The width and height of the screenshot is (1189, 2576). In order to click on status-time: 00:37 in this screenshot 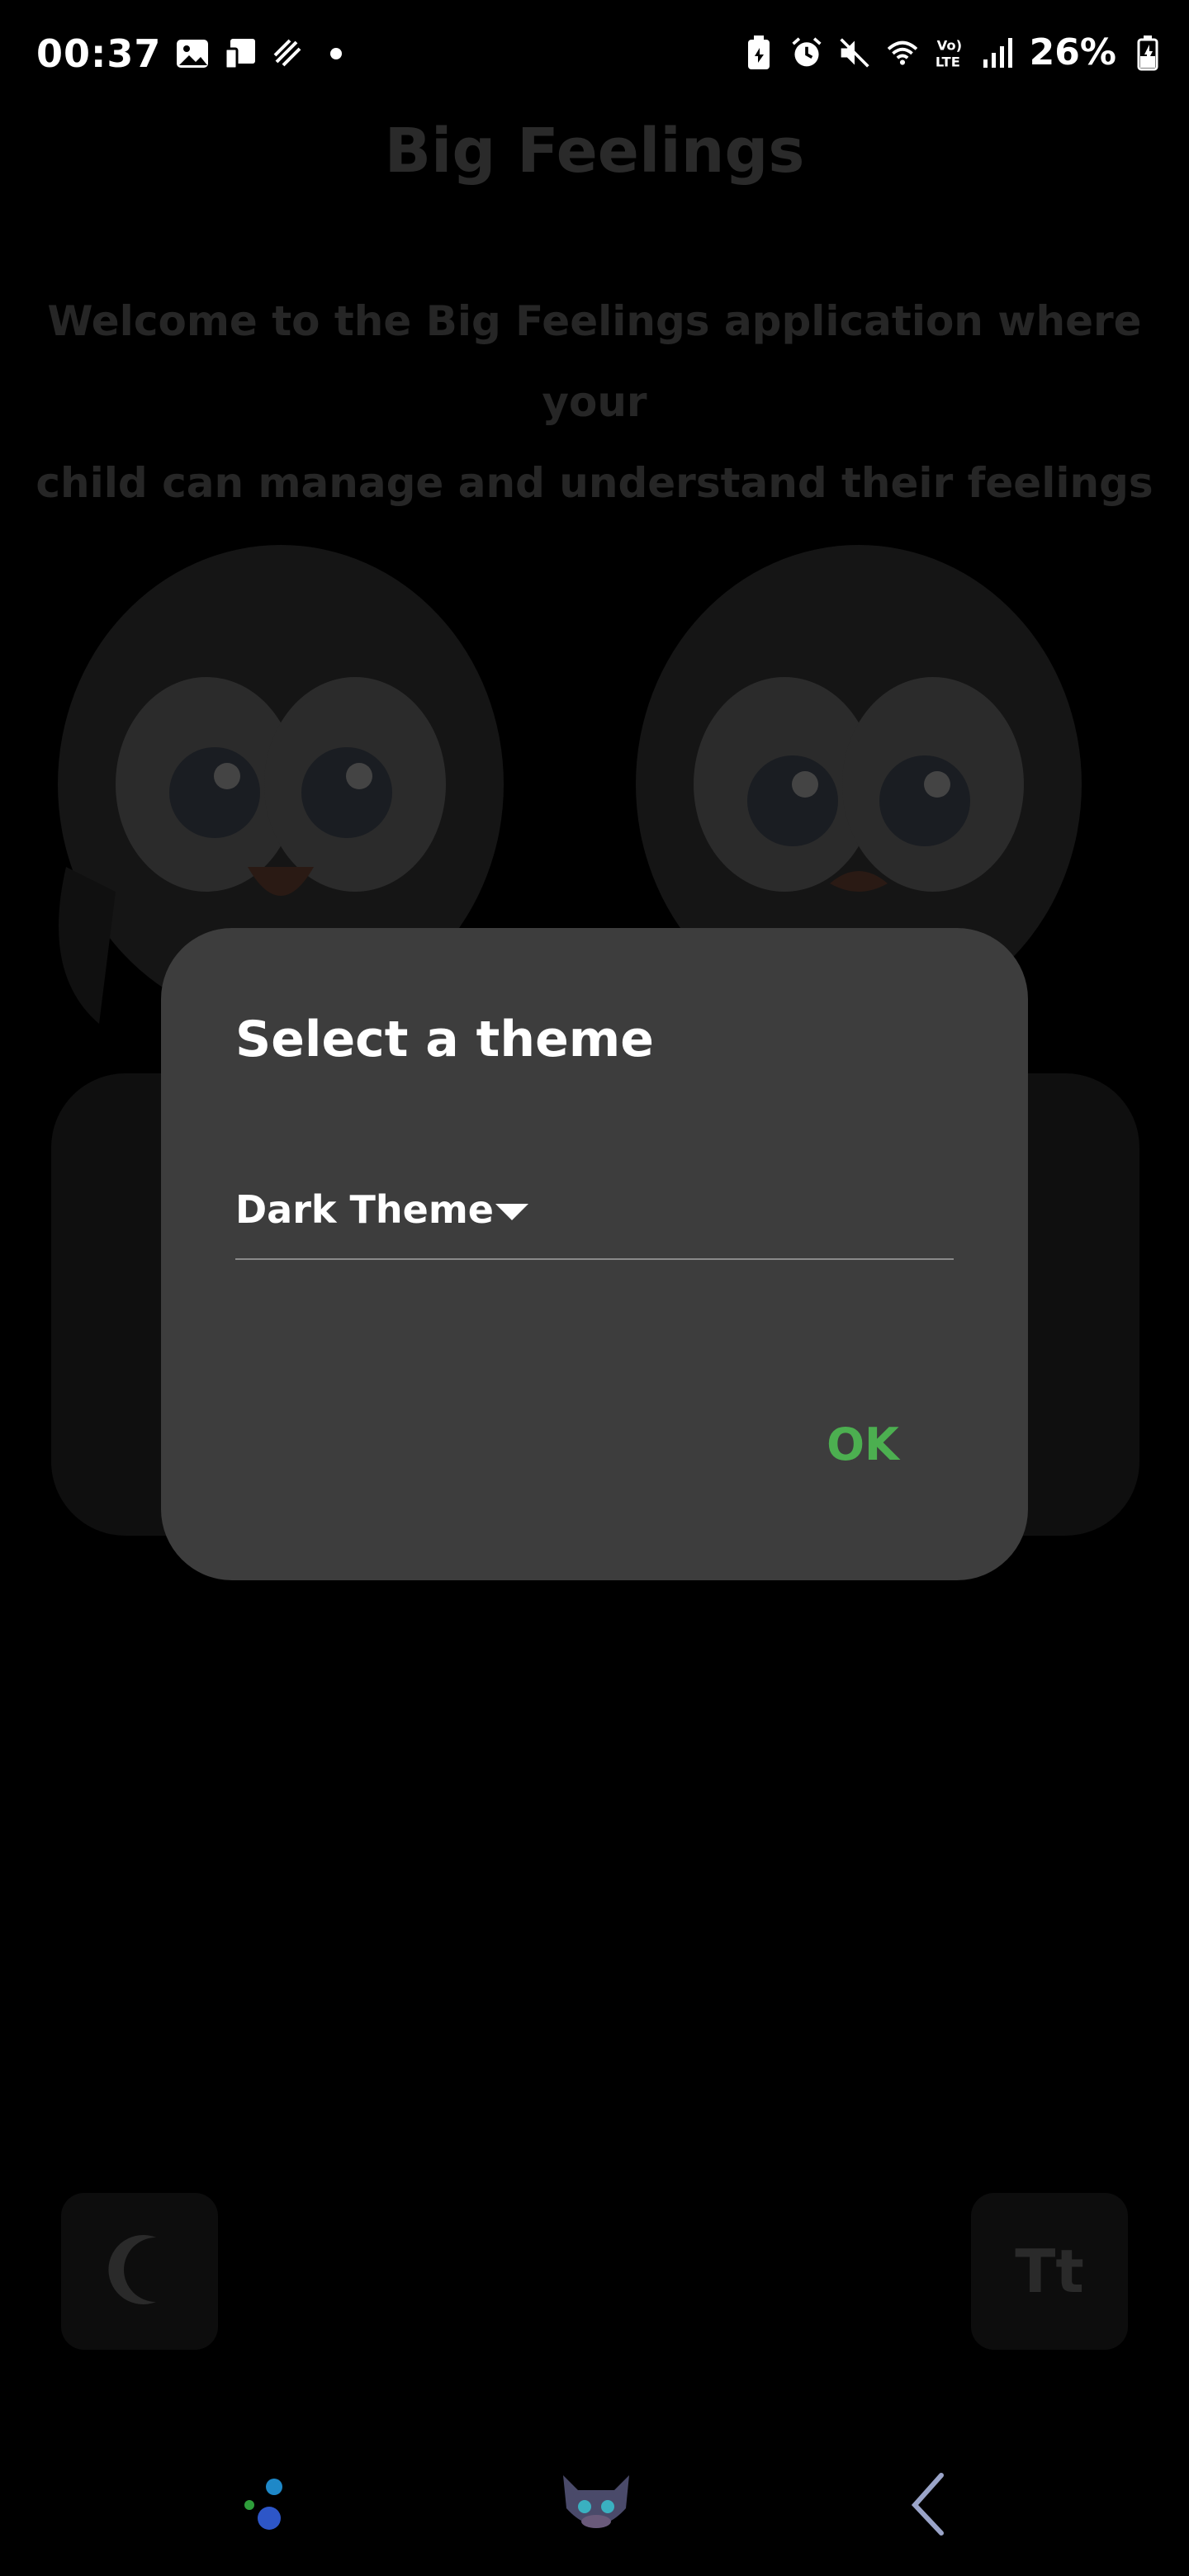, I will do `click(99, 53)`.